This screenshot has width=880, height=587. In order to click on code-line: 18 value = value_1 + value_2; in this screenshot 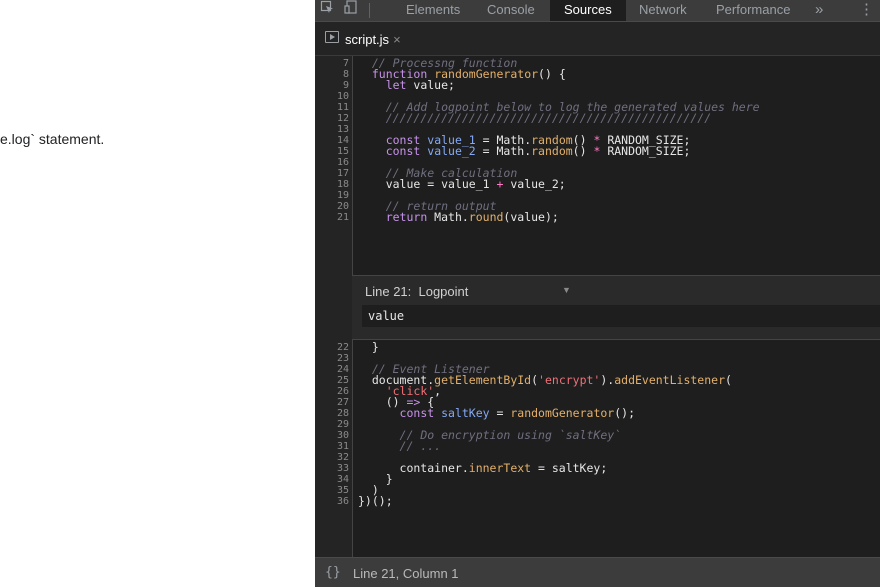, I will do `click(597, 184)`.